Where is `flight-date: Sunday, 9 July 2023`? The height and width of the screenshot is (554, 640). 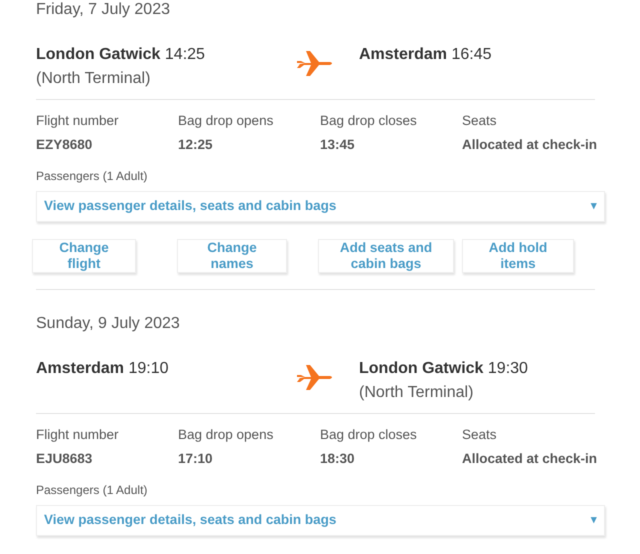
flight-date: Sunday, 9 July 2023 is located at coordinates (108, 324).